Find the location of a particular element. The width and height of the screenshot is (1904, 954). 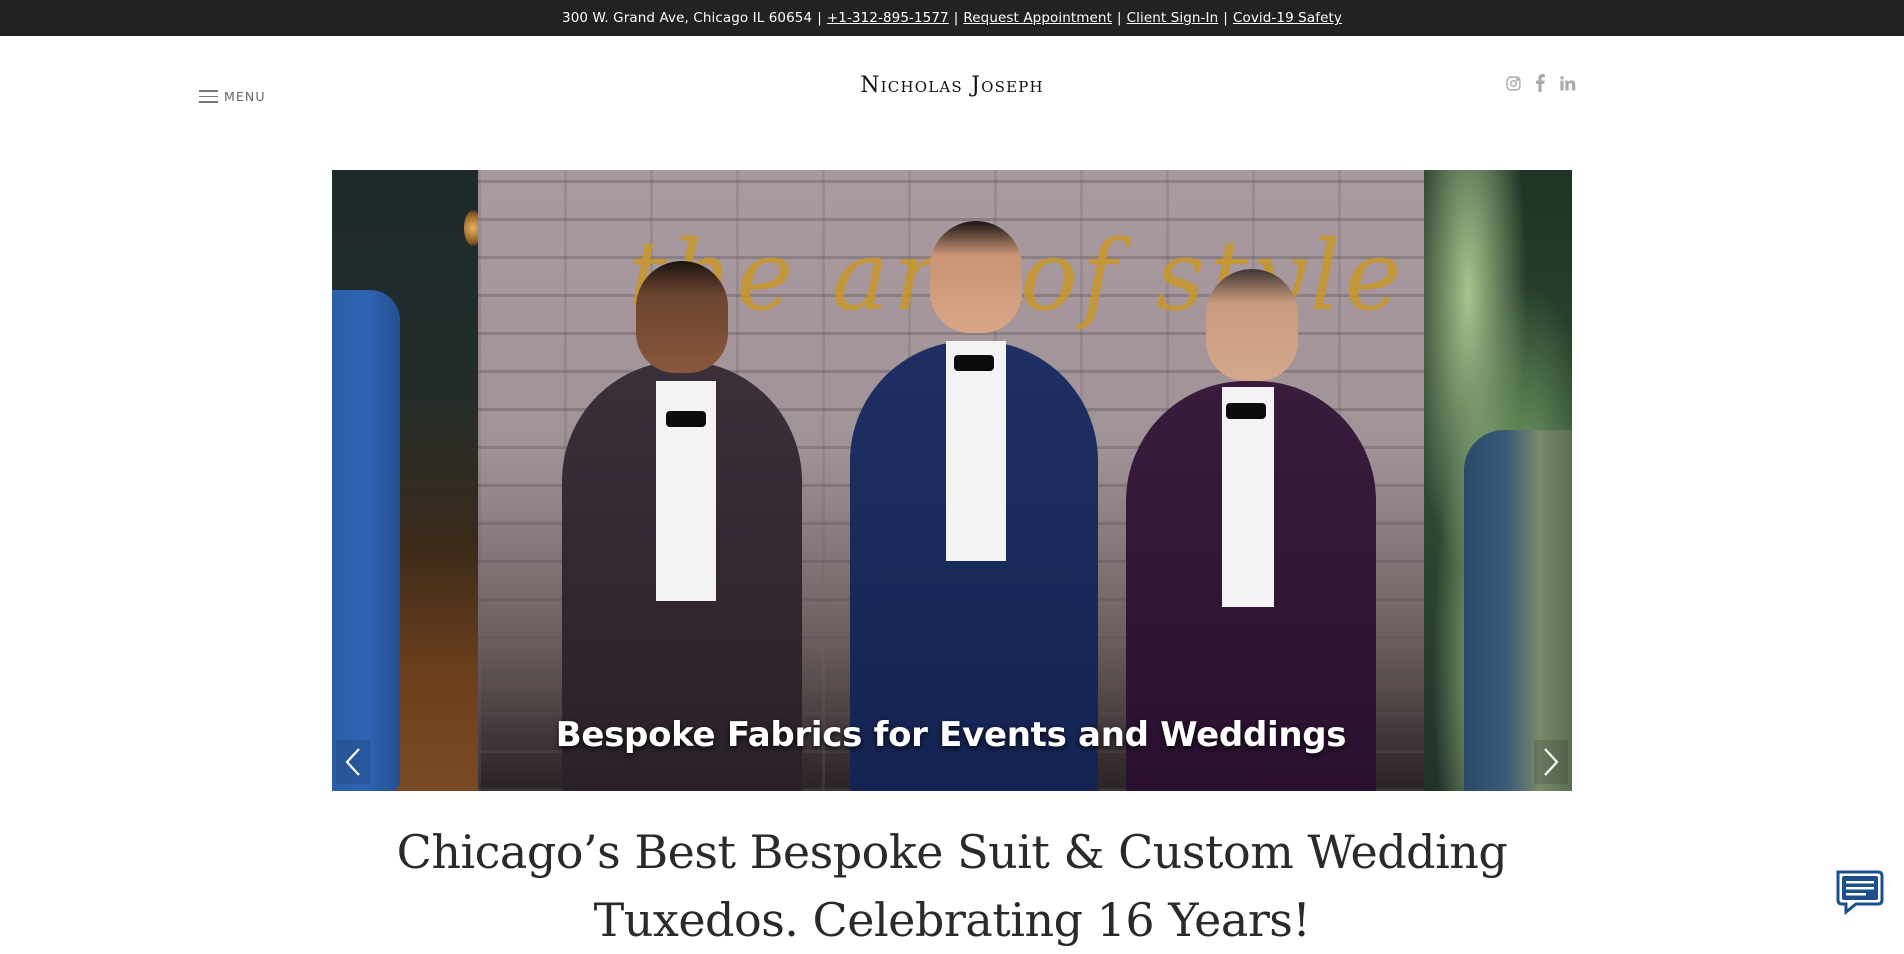

request-appointment-link: Request Appointment is located at coordinates (1037, 18).